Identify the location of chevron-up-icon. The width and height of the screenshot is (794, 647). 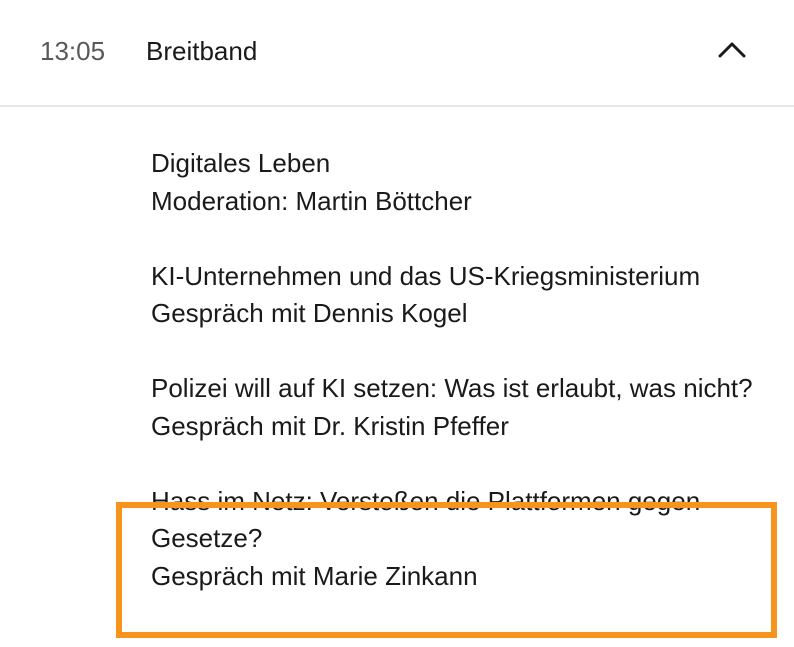
(732, 50).